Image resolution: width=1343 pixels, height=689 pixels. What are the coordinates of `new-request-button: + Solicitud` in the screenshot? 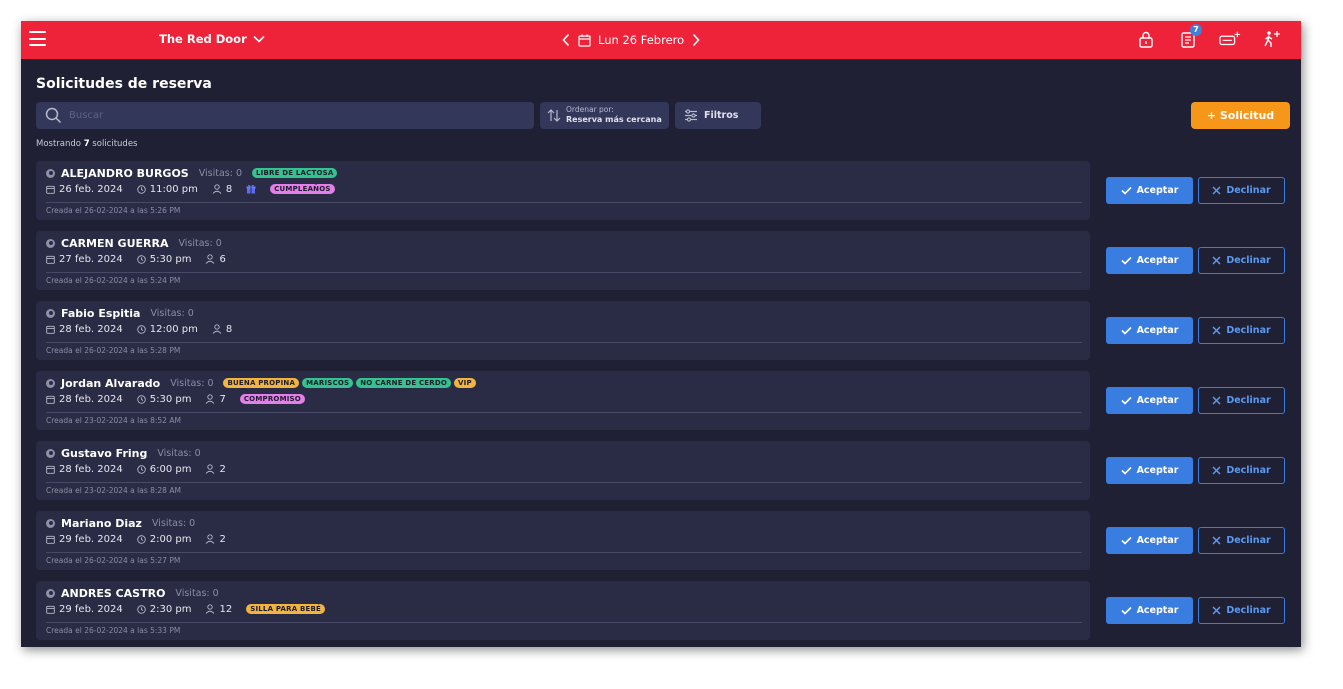 It's located at (1240, 115).